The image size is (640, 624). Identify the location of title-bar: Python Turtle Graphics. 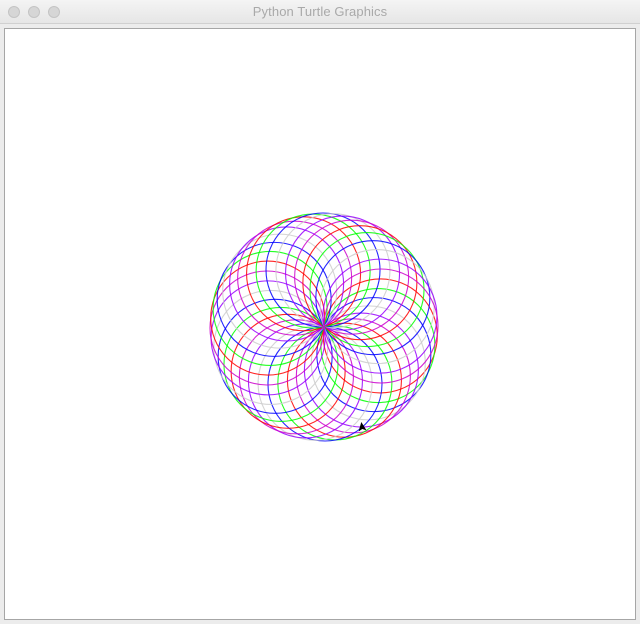
(320, 12).